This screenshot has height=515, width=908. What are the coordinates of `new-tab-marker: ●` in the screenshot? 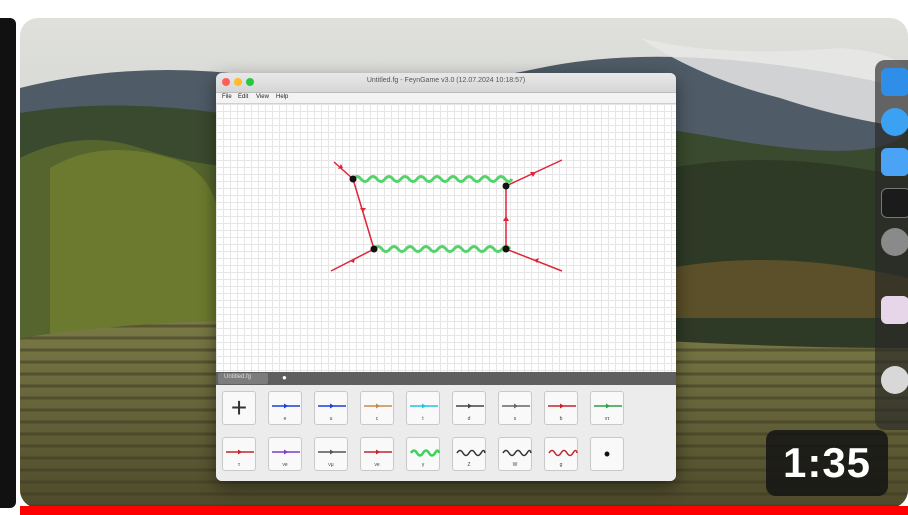 It's located at (284, 377).